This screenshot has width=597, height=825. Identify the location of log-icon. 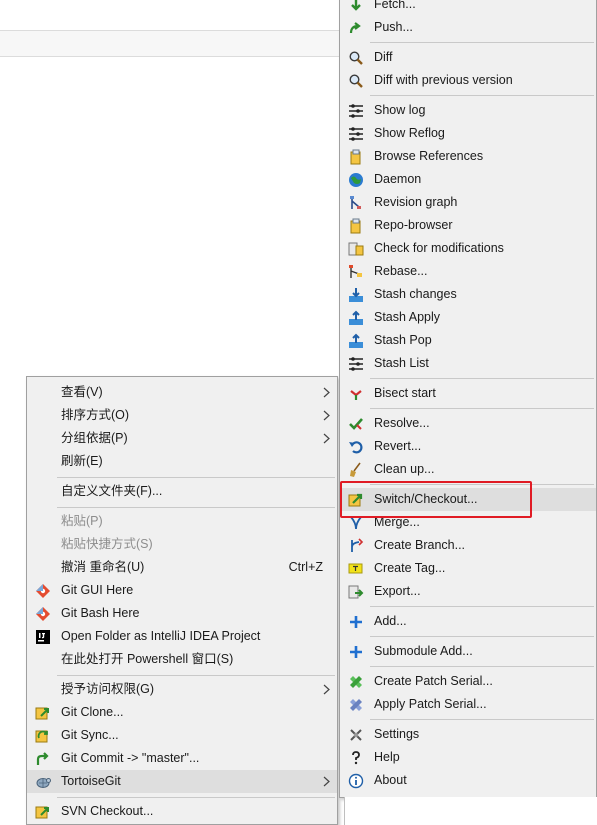
(356, 111).